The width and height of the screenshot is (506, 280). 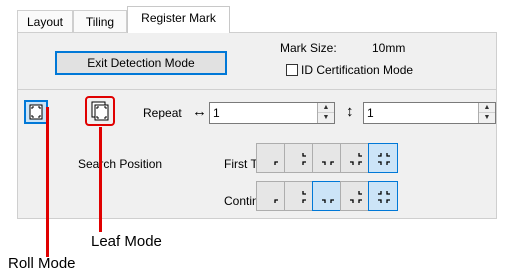 I want to click on repeat-label: Repeat, so click(x=162, y=113).